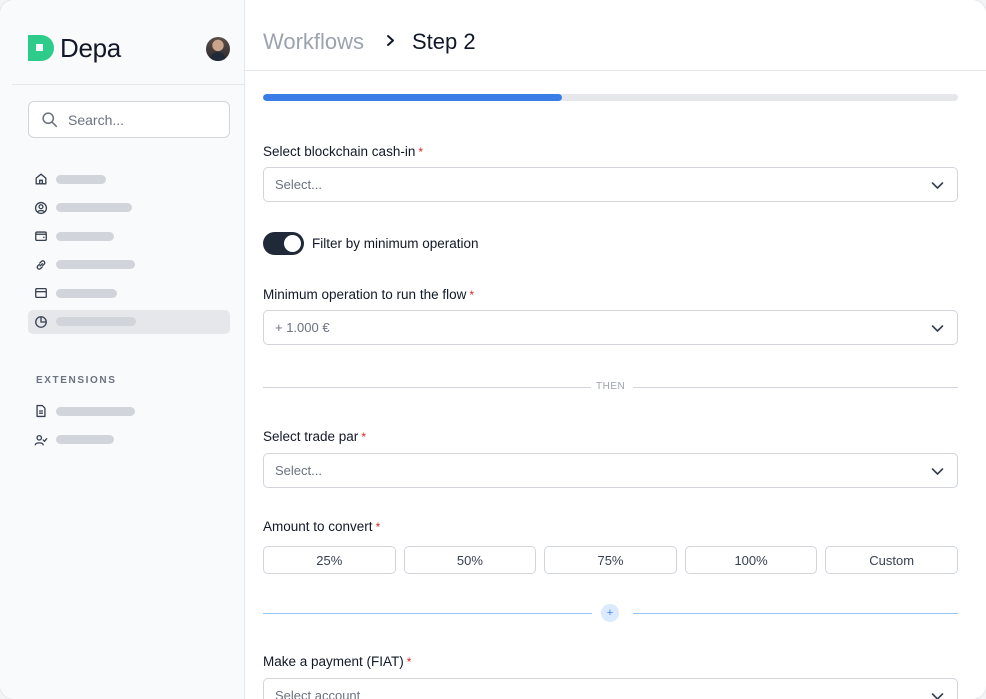 This screenshot has height=699, width=986. I want to click on amount-label: Amount to convert *, so click(321, 526).